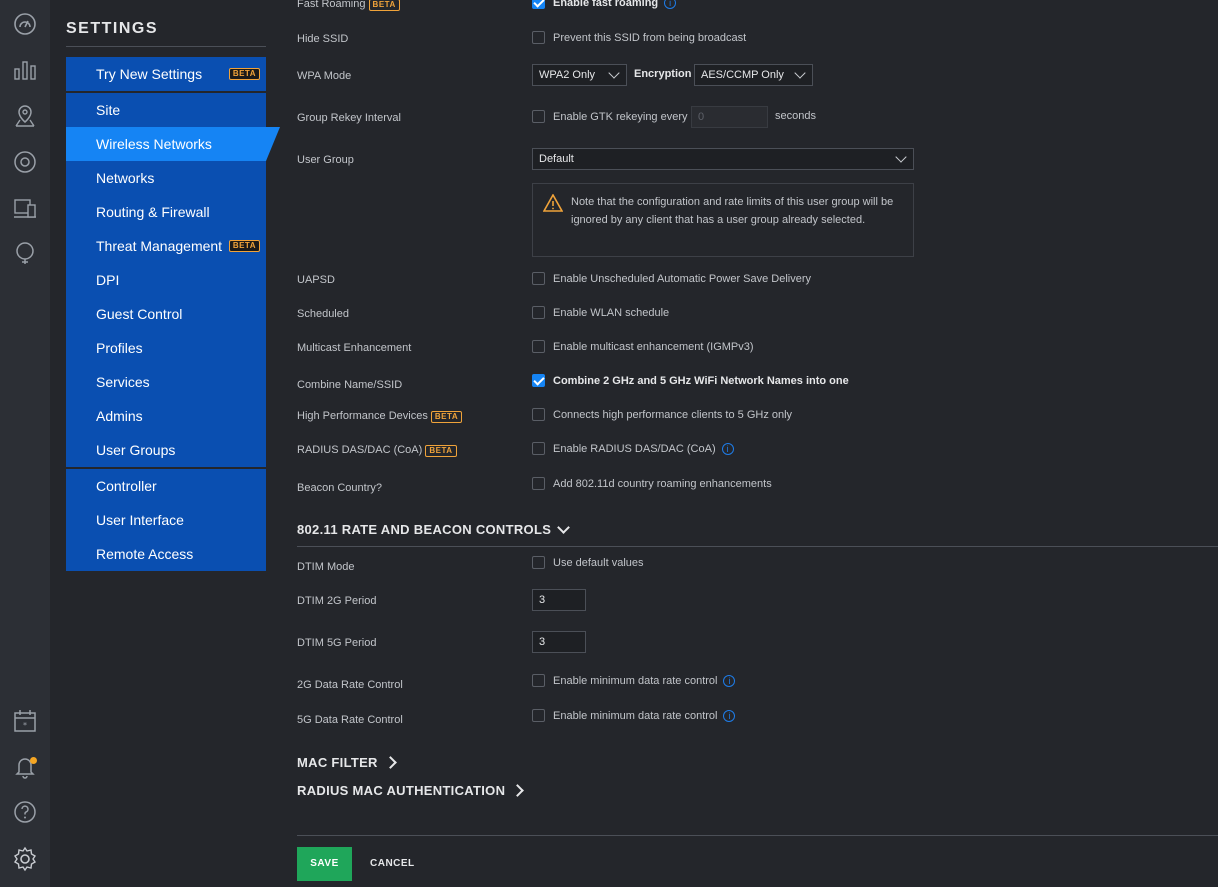 This screenshot has height=887, width=1218. I want to click on multicast-text: Enable multicast enhancement (IGMPv3), so click(653, 346).